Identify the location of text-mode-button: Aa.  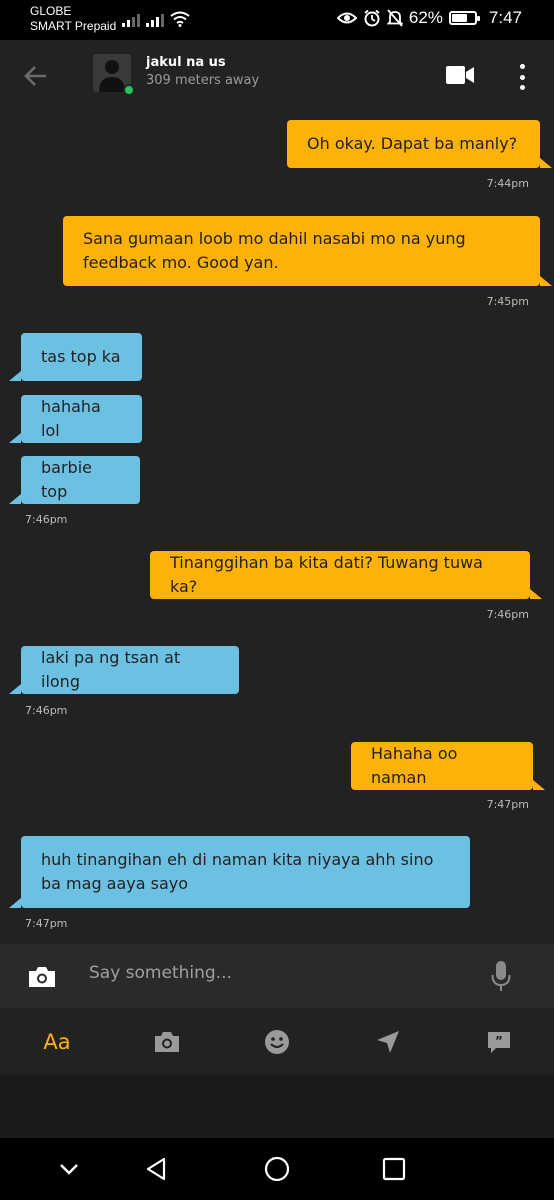
(57, 1042).